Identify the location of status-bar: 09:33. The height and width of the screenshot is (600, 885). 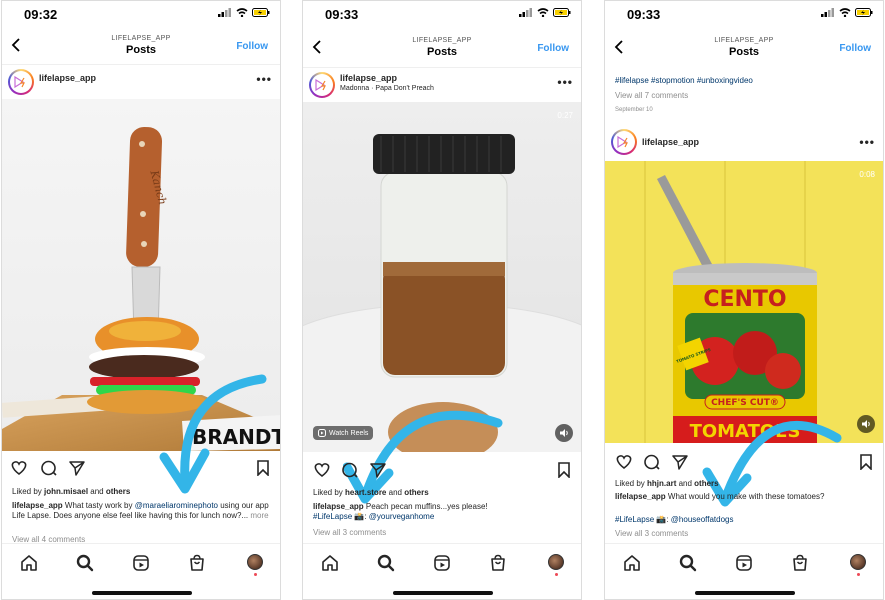
(744, 14).